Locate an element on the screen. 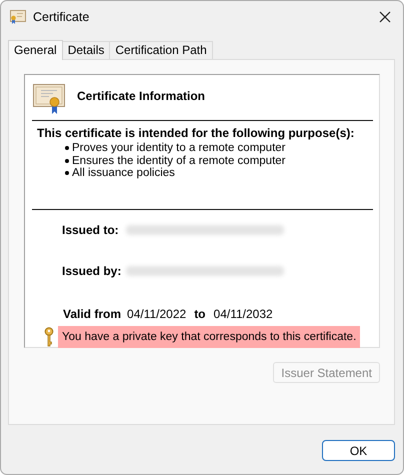  close-icon is located at coordinates (385, 16).